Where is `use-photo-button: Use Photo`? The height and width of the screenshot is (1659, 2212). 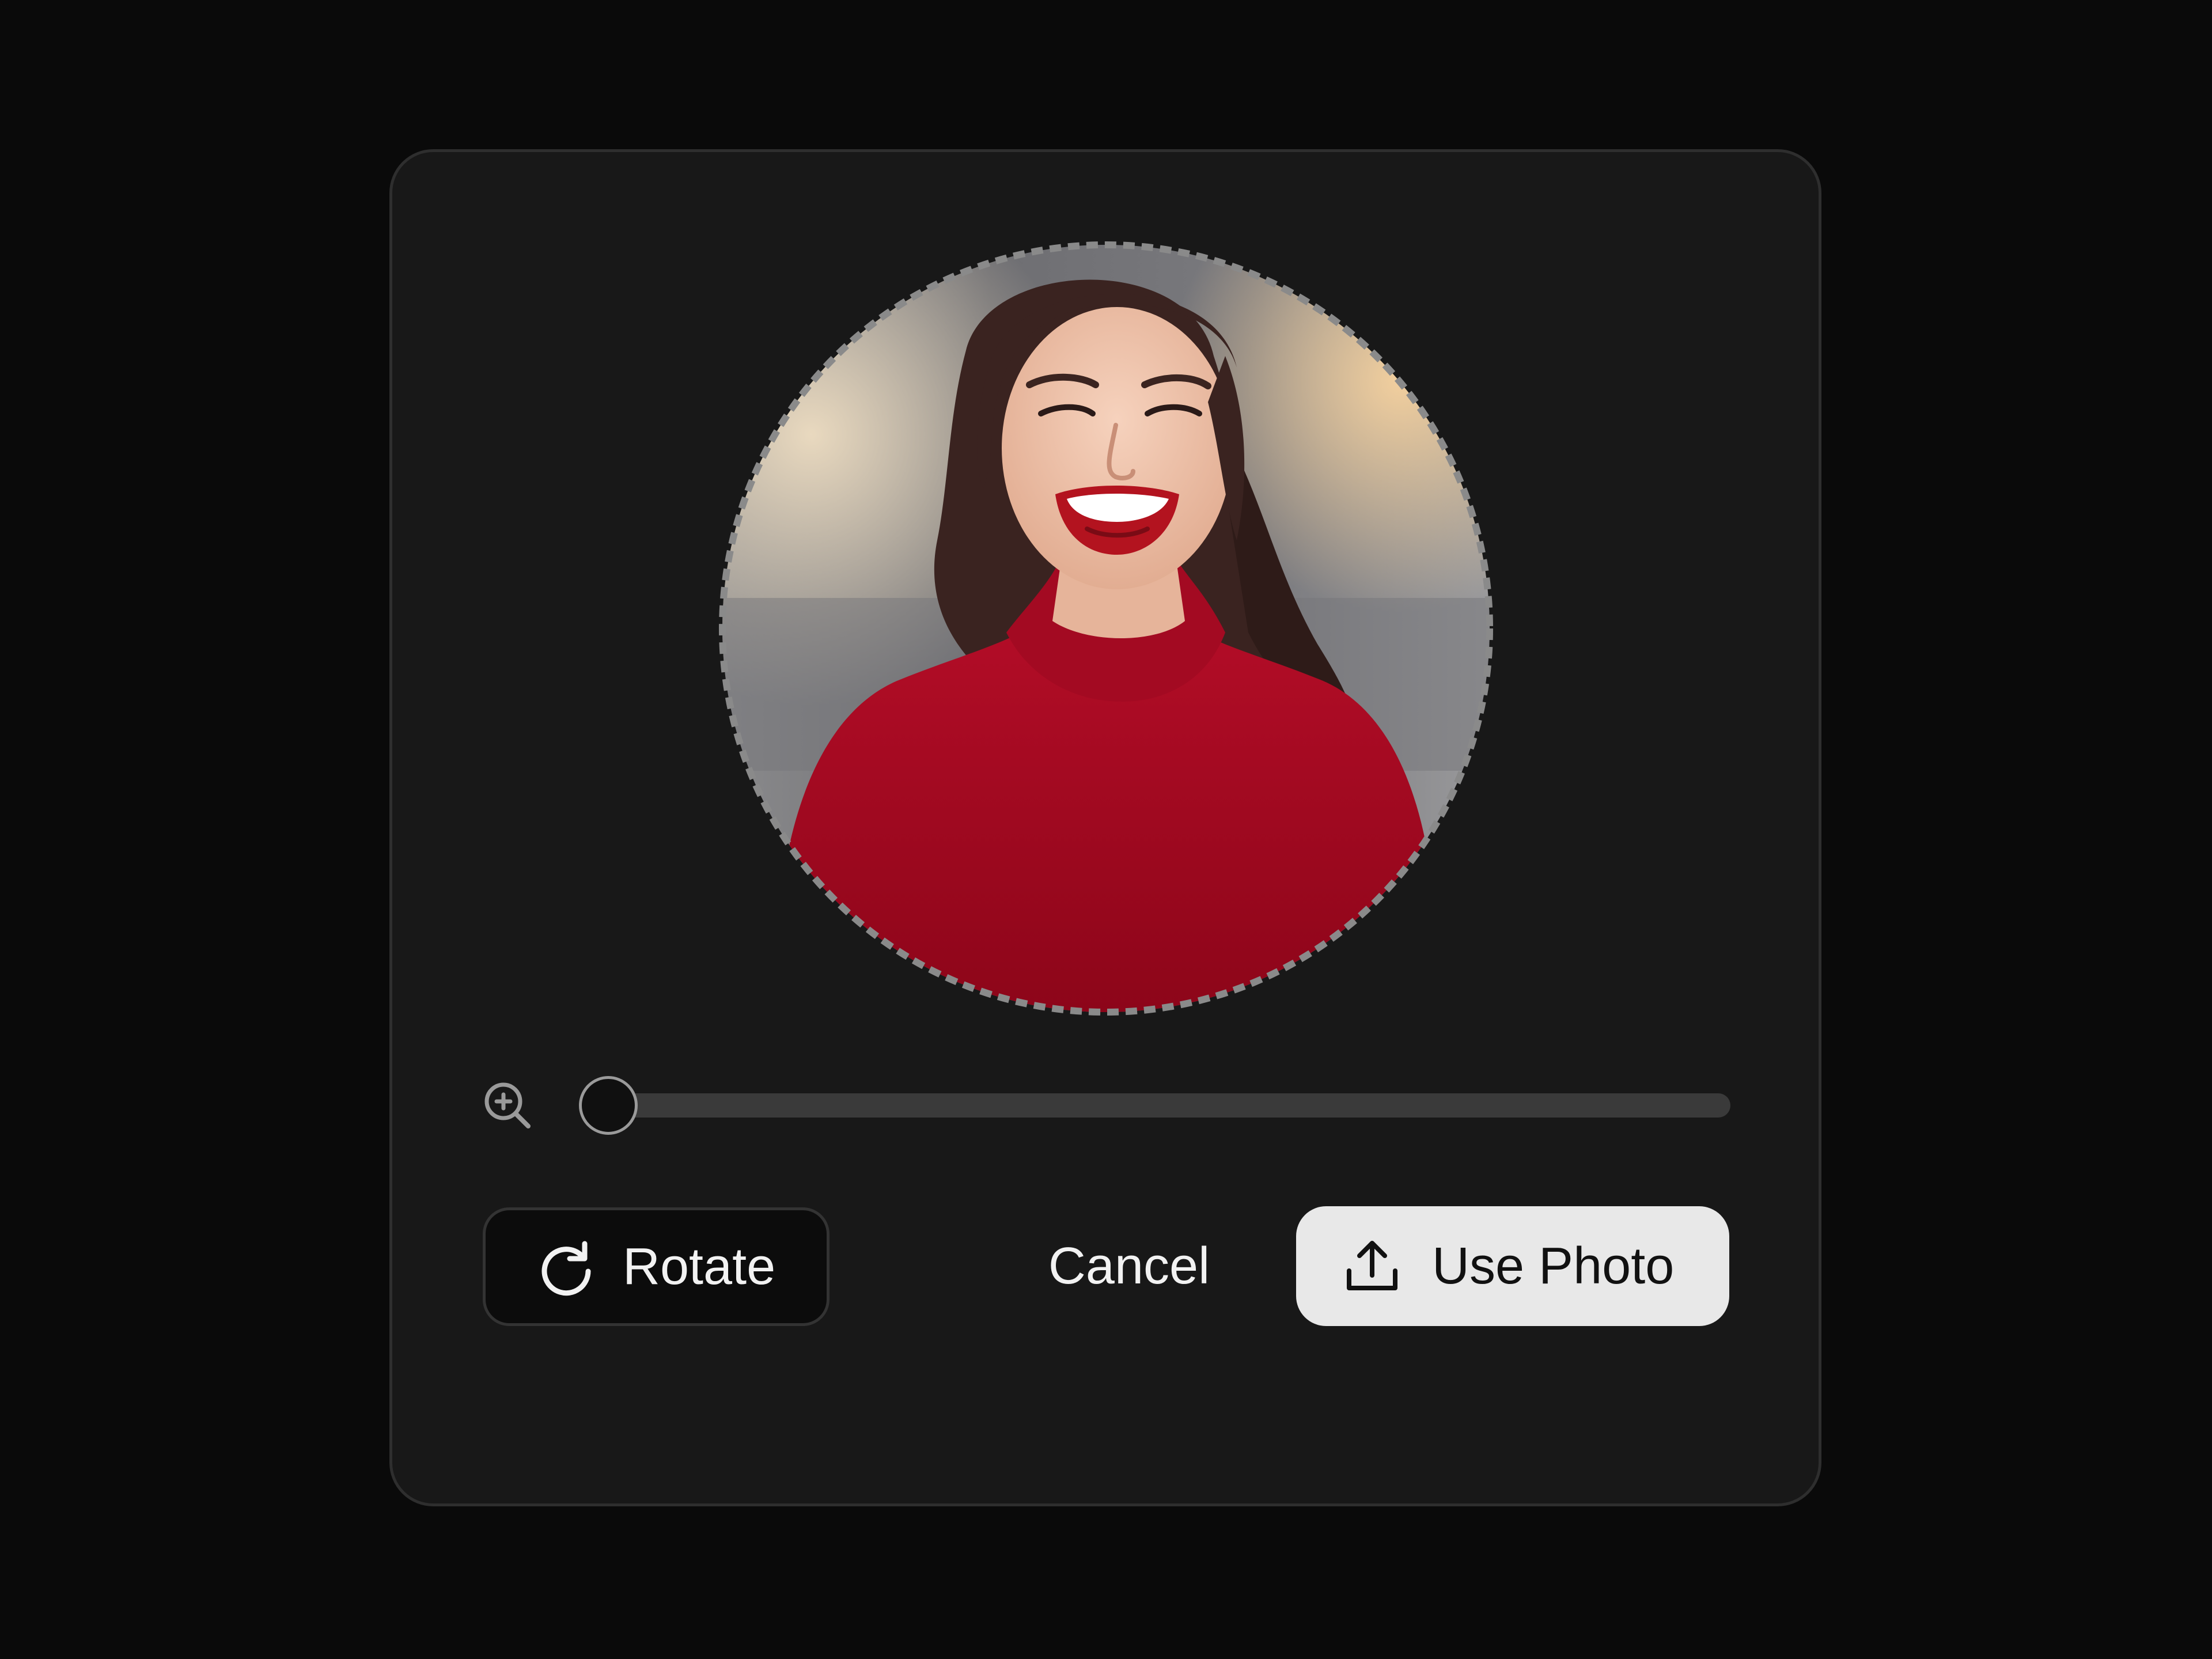
use-photo-button: Use Photo is located at coordinates (1512, 1266).